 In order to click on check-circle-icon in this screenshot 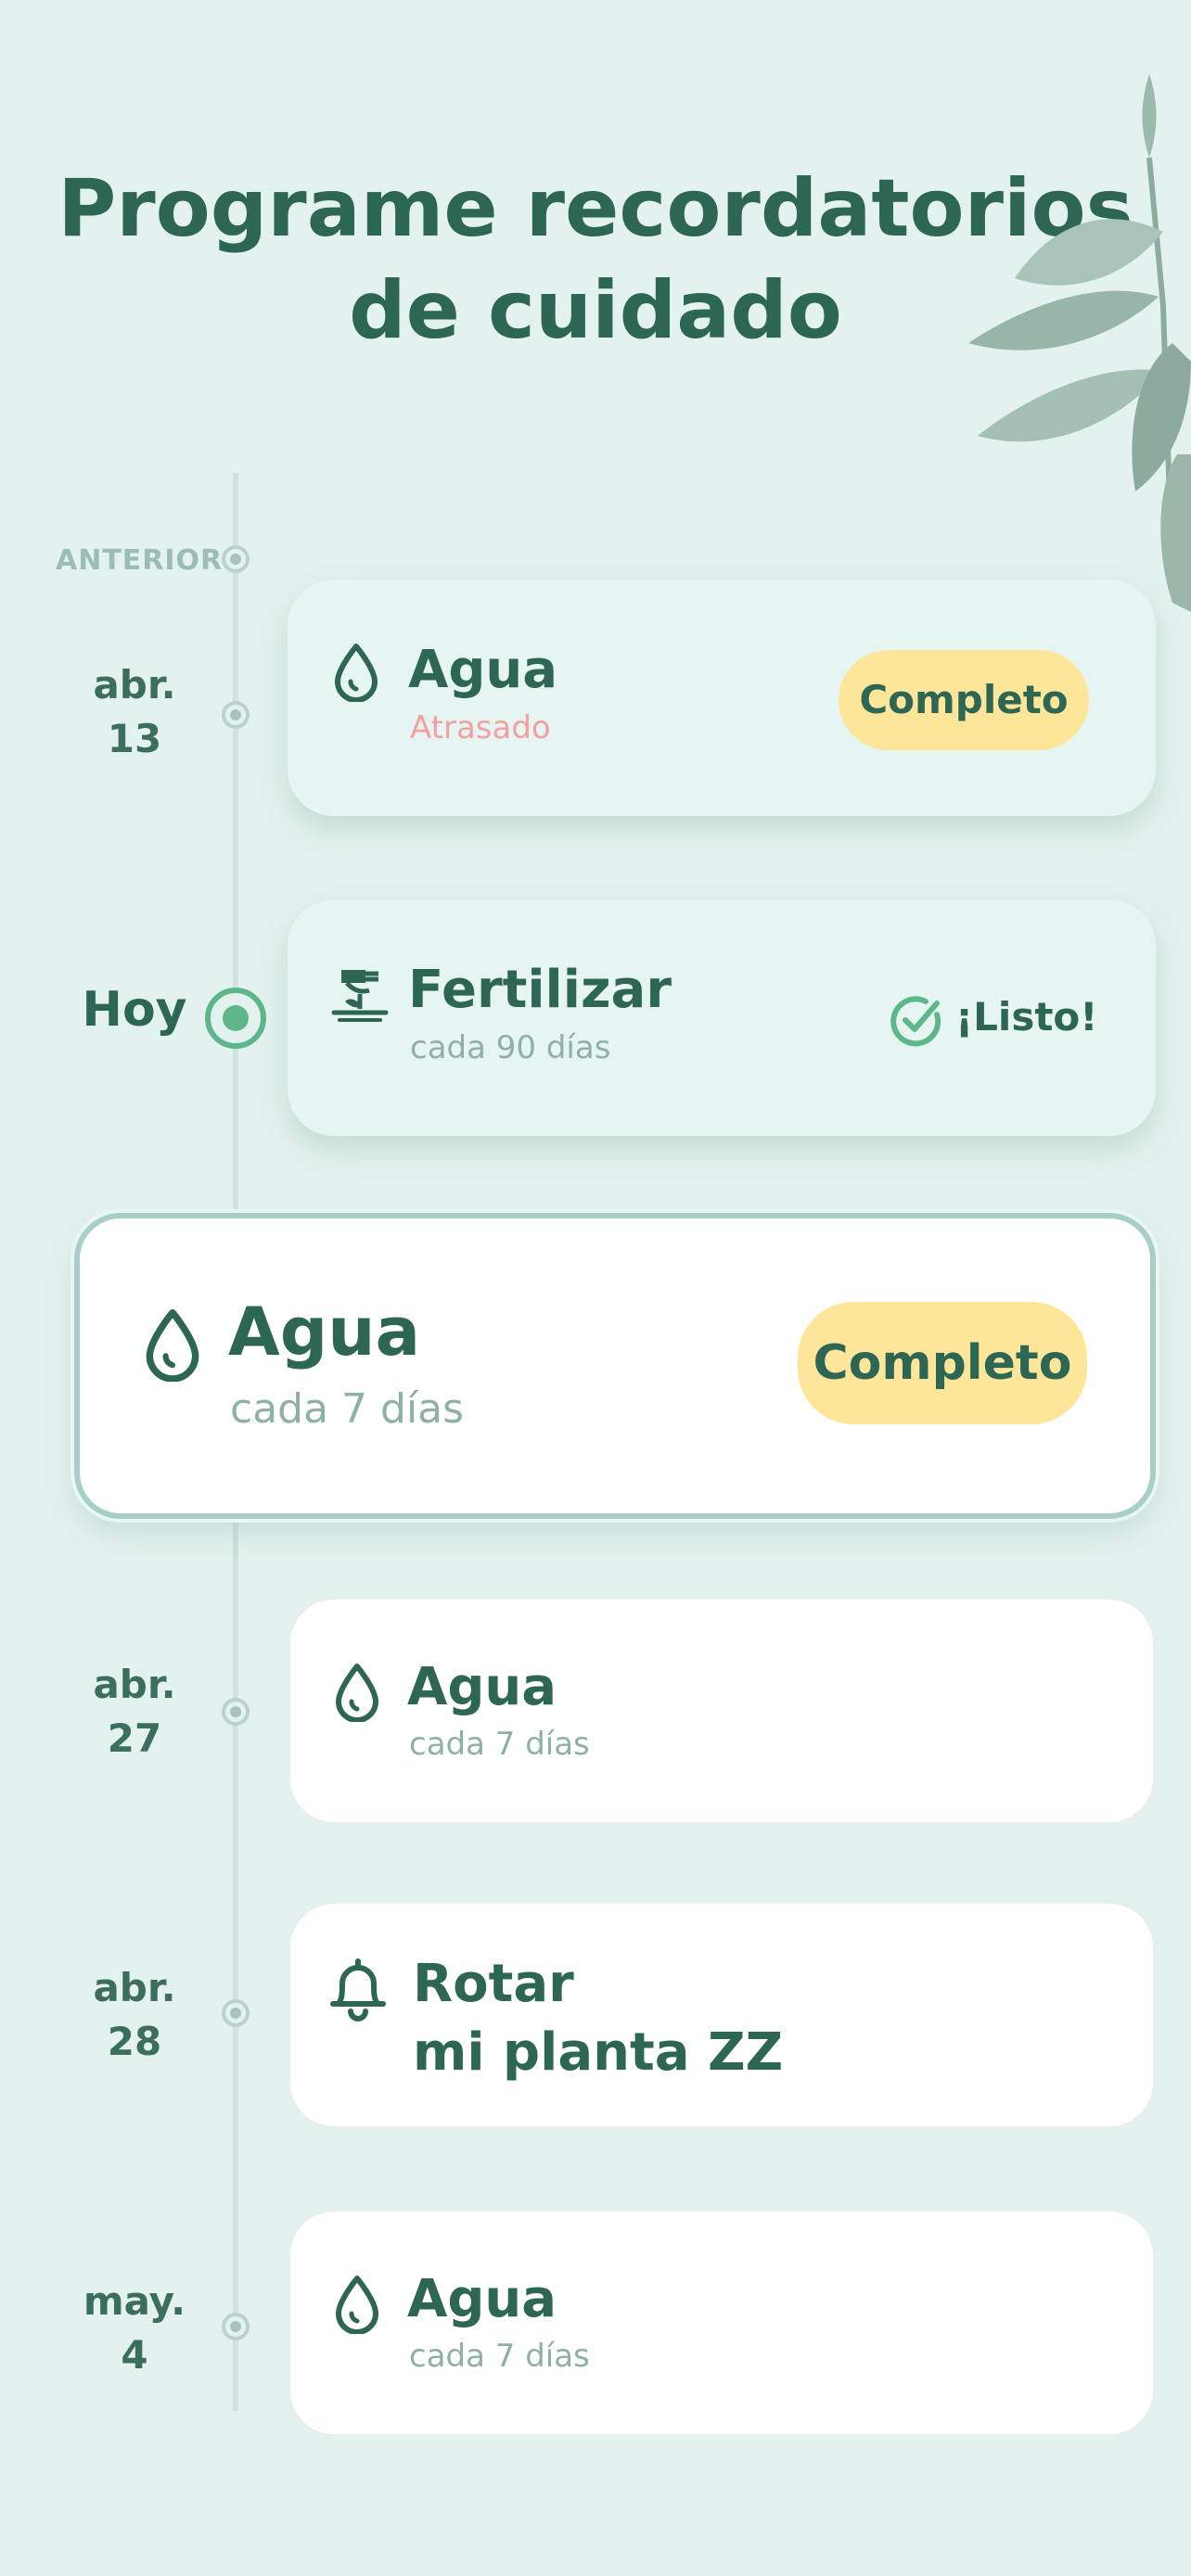, I will do `click(916, 1022)`.